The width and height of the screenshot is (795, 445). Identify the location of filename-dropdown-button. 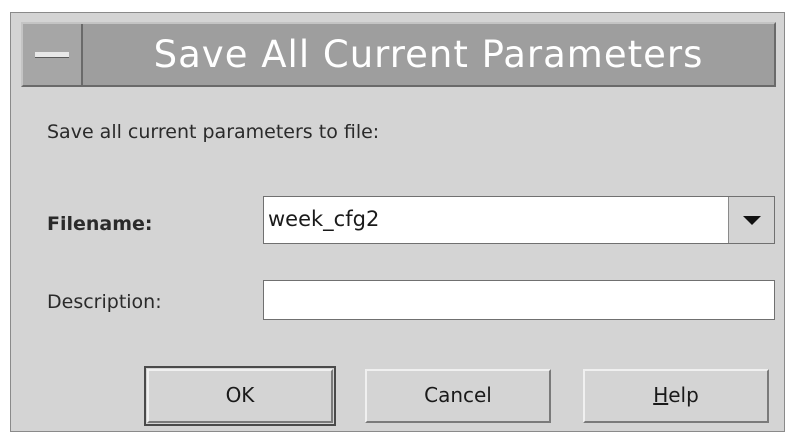
(751, 220).